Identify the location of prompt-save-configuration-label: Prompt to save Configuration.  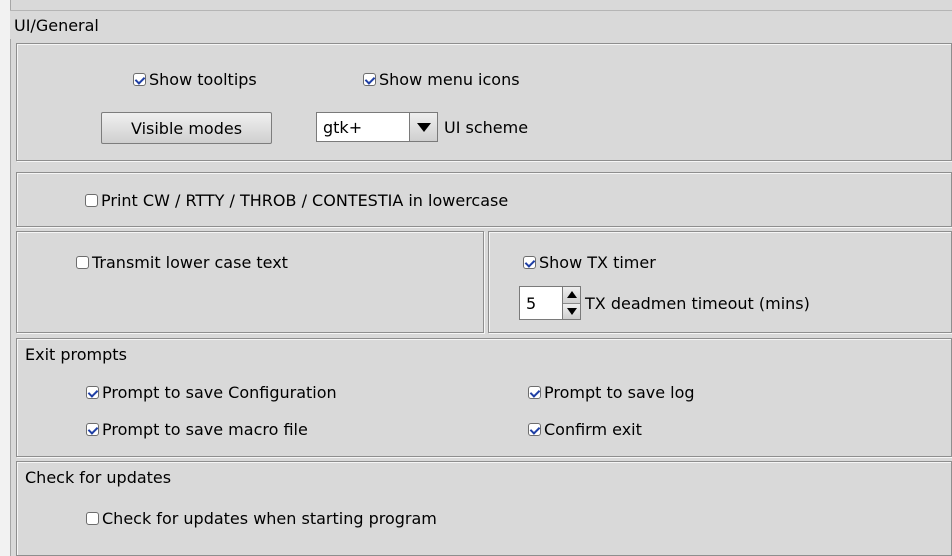
(219, 392).